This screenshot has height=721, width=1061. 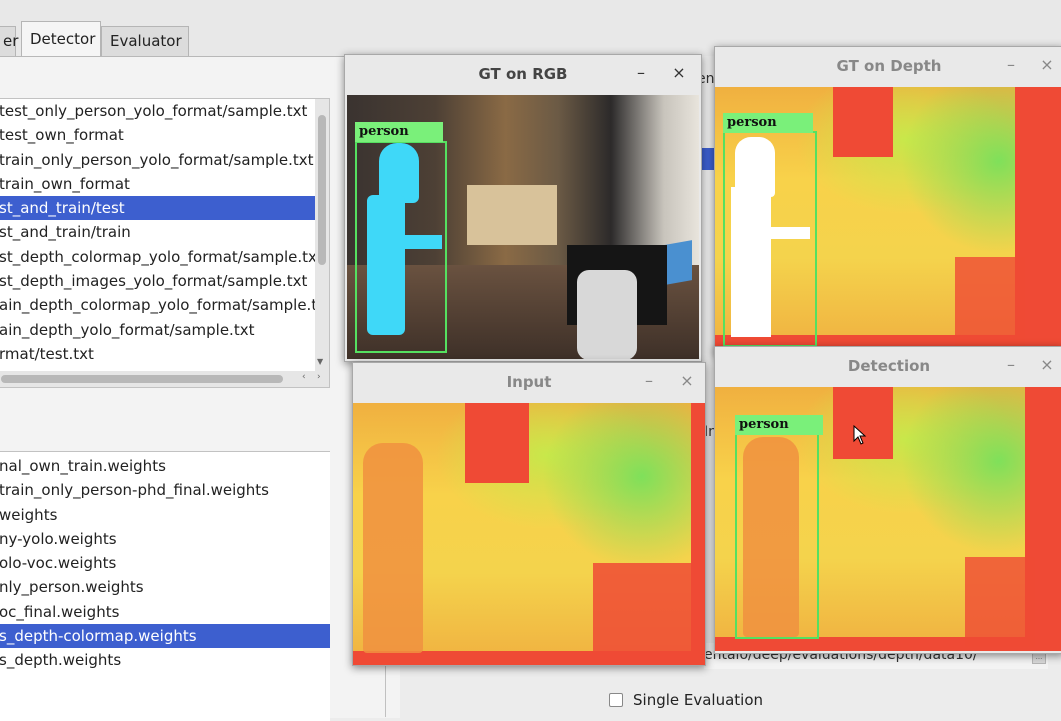 What do you see at coordinates (164, 354) in the screenshot?
I see `list-item: rmat/test.txt` at bounding box center [164, 354].